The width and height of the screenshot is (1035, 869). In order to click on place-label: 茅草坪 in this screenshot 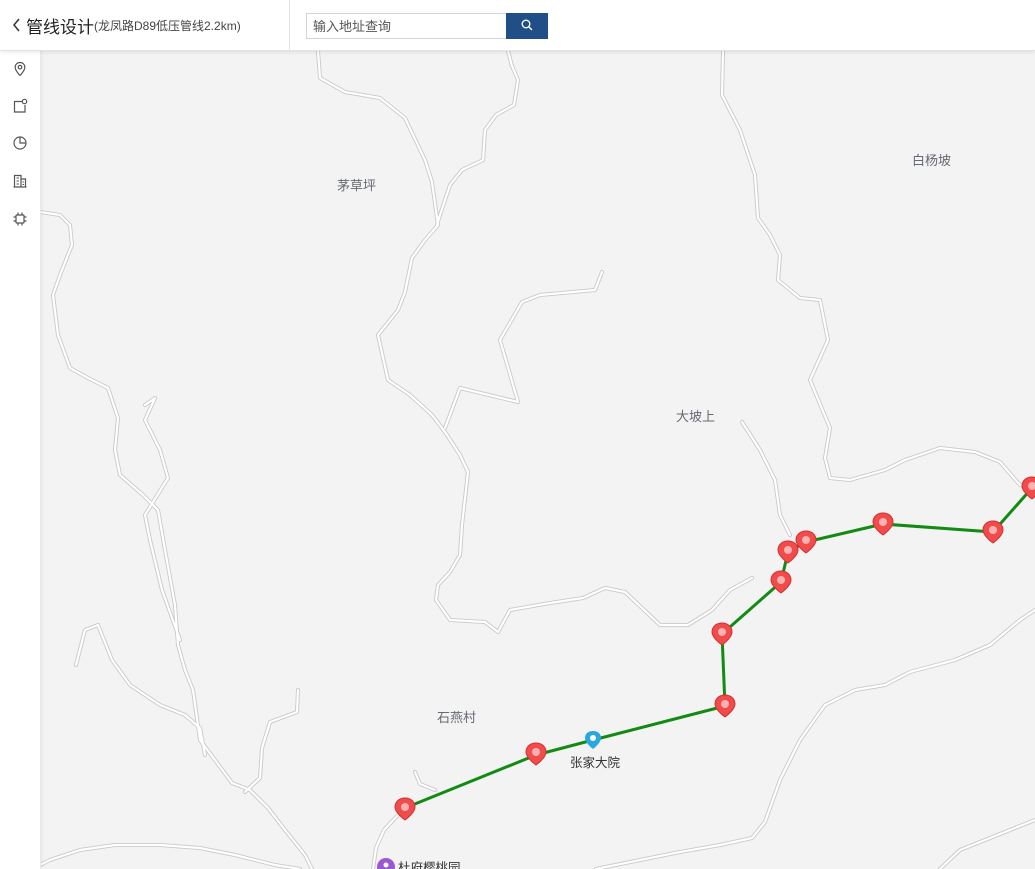, I will do `click(357, 185)`.